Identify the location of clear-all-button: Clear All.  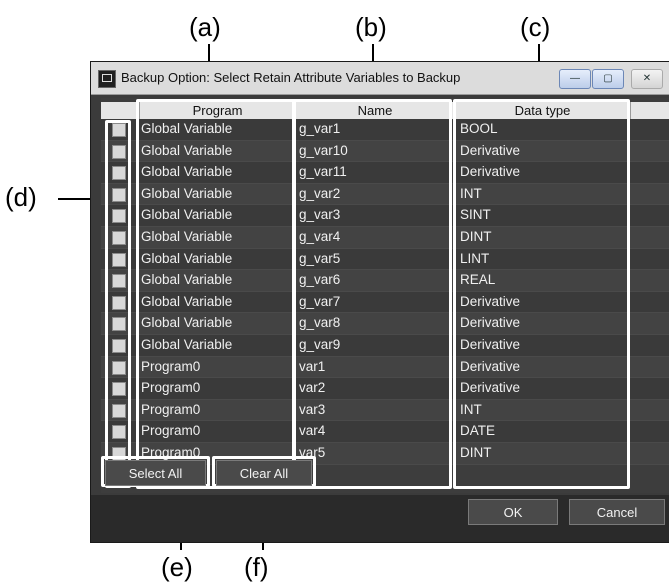
(264, 473).